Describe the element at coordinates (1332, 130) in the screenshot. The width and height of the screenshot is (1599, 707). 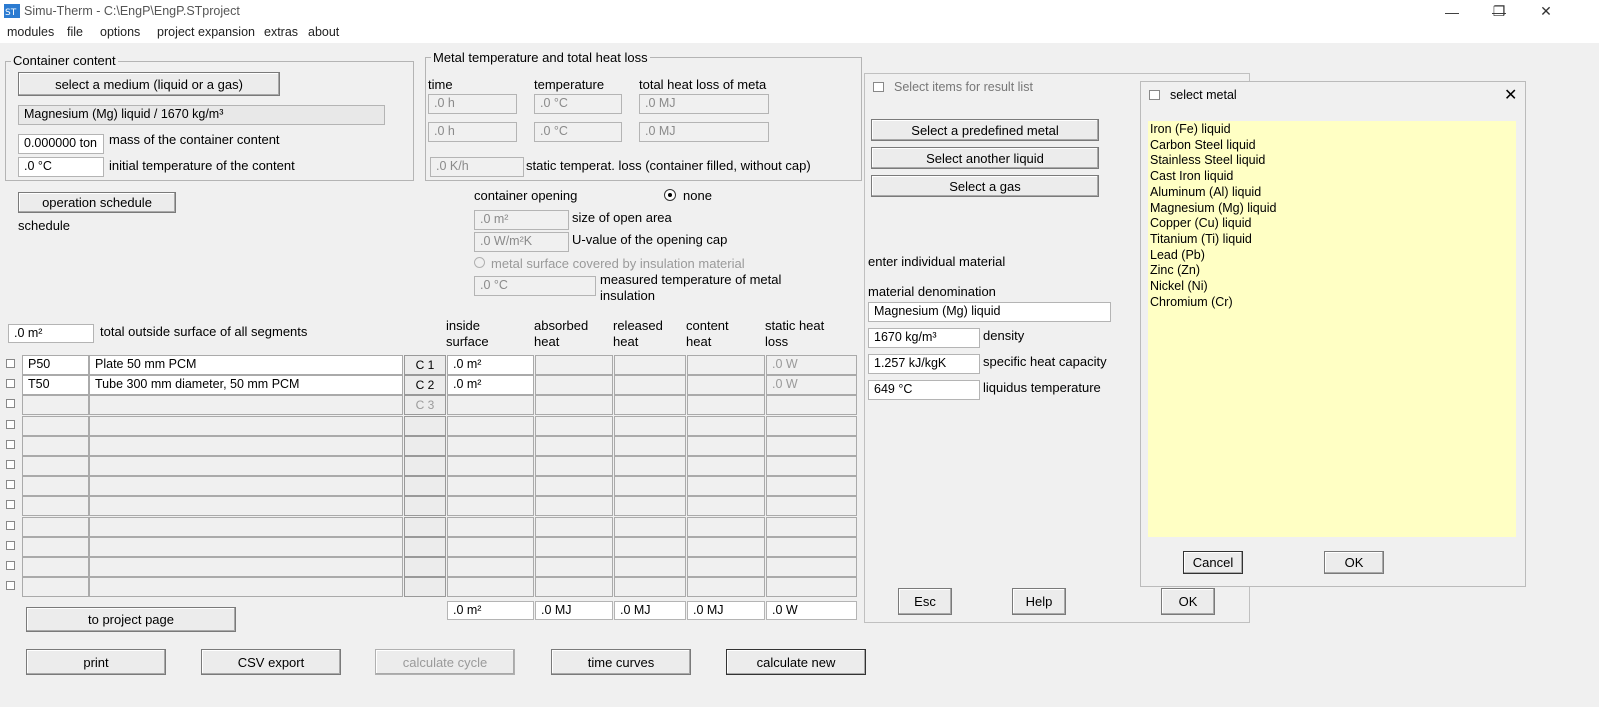
I see `metal-list-item: Iron (Fe) liquid` at that location.